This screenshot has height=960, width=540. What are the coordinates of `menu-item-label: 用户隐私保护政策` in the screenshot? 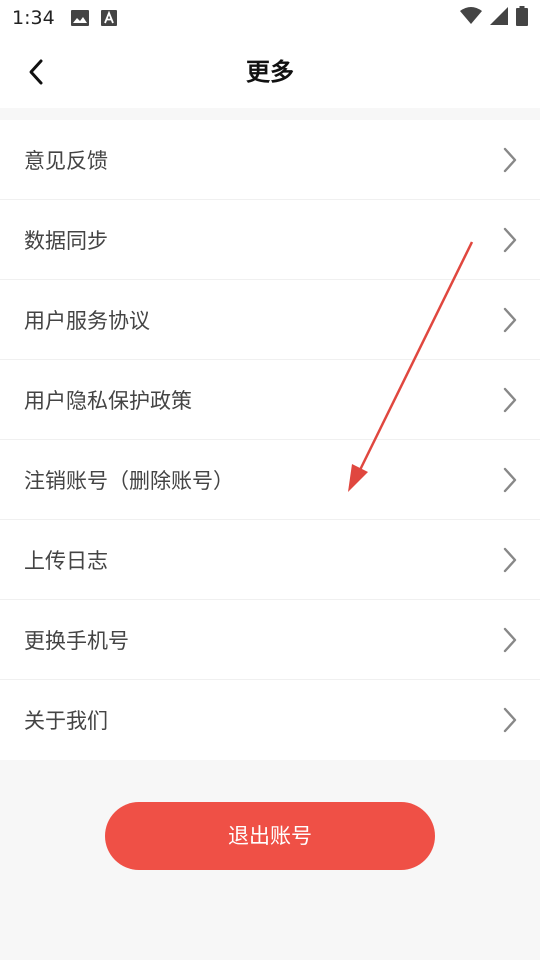 It's located at (108, 400).